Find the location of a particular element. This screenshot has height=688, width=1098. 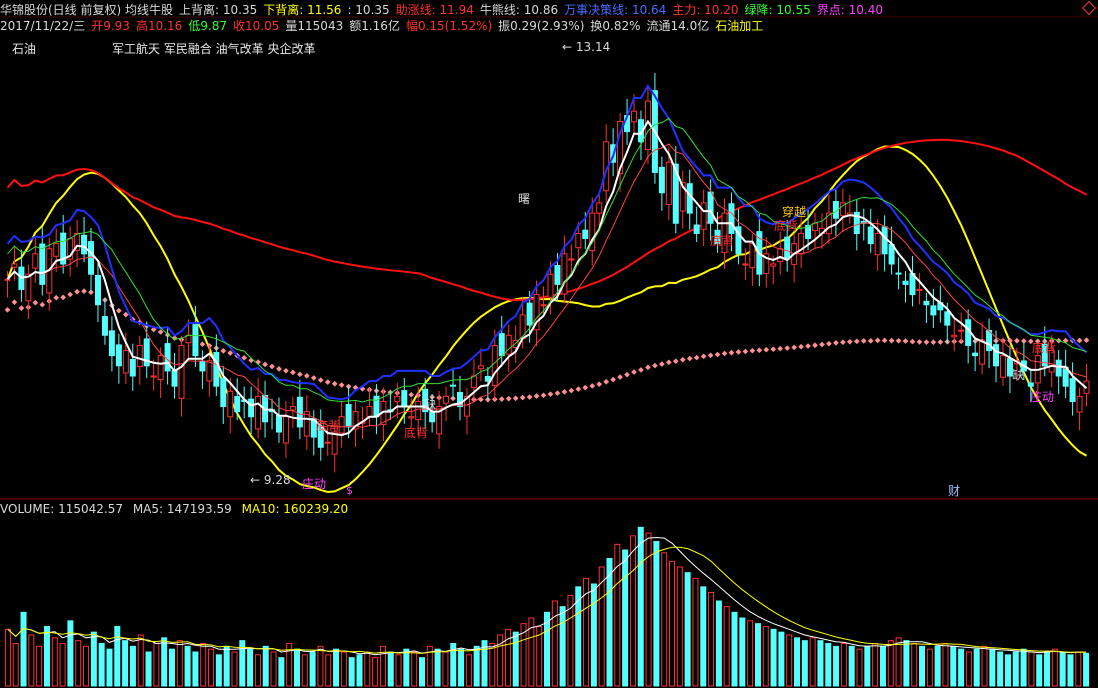

signal-zhuangdong: 庄动 is located at coordinates (1042, 397).